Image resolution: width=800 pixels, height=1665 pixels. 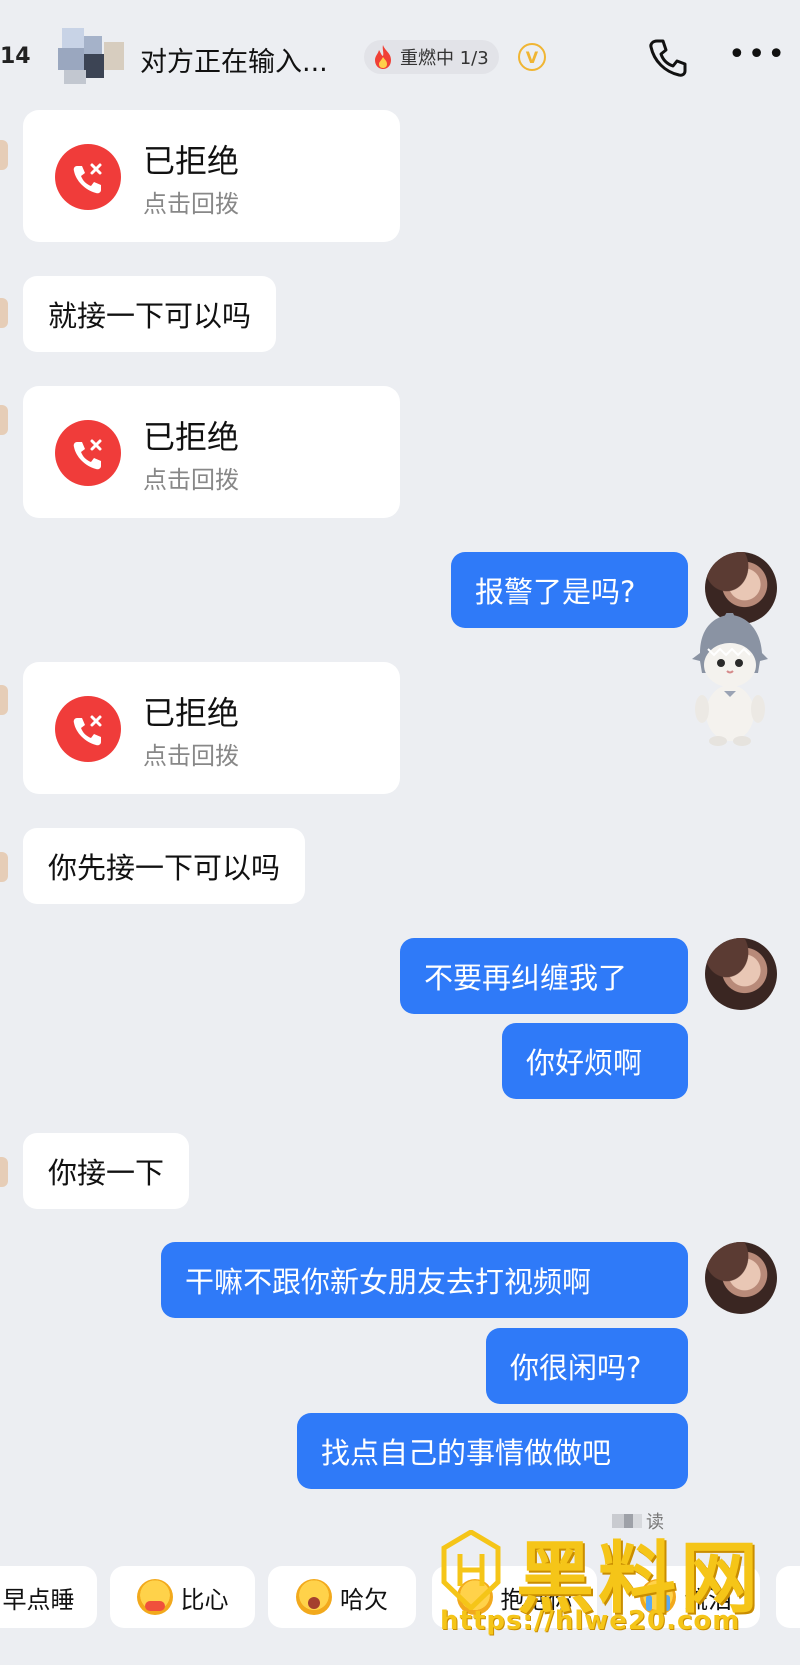 I want to click on quick-reply-label: 早点睡, so click(x=38, y=1599).